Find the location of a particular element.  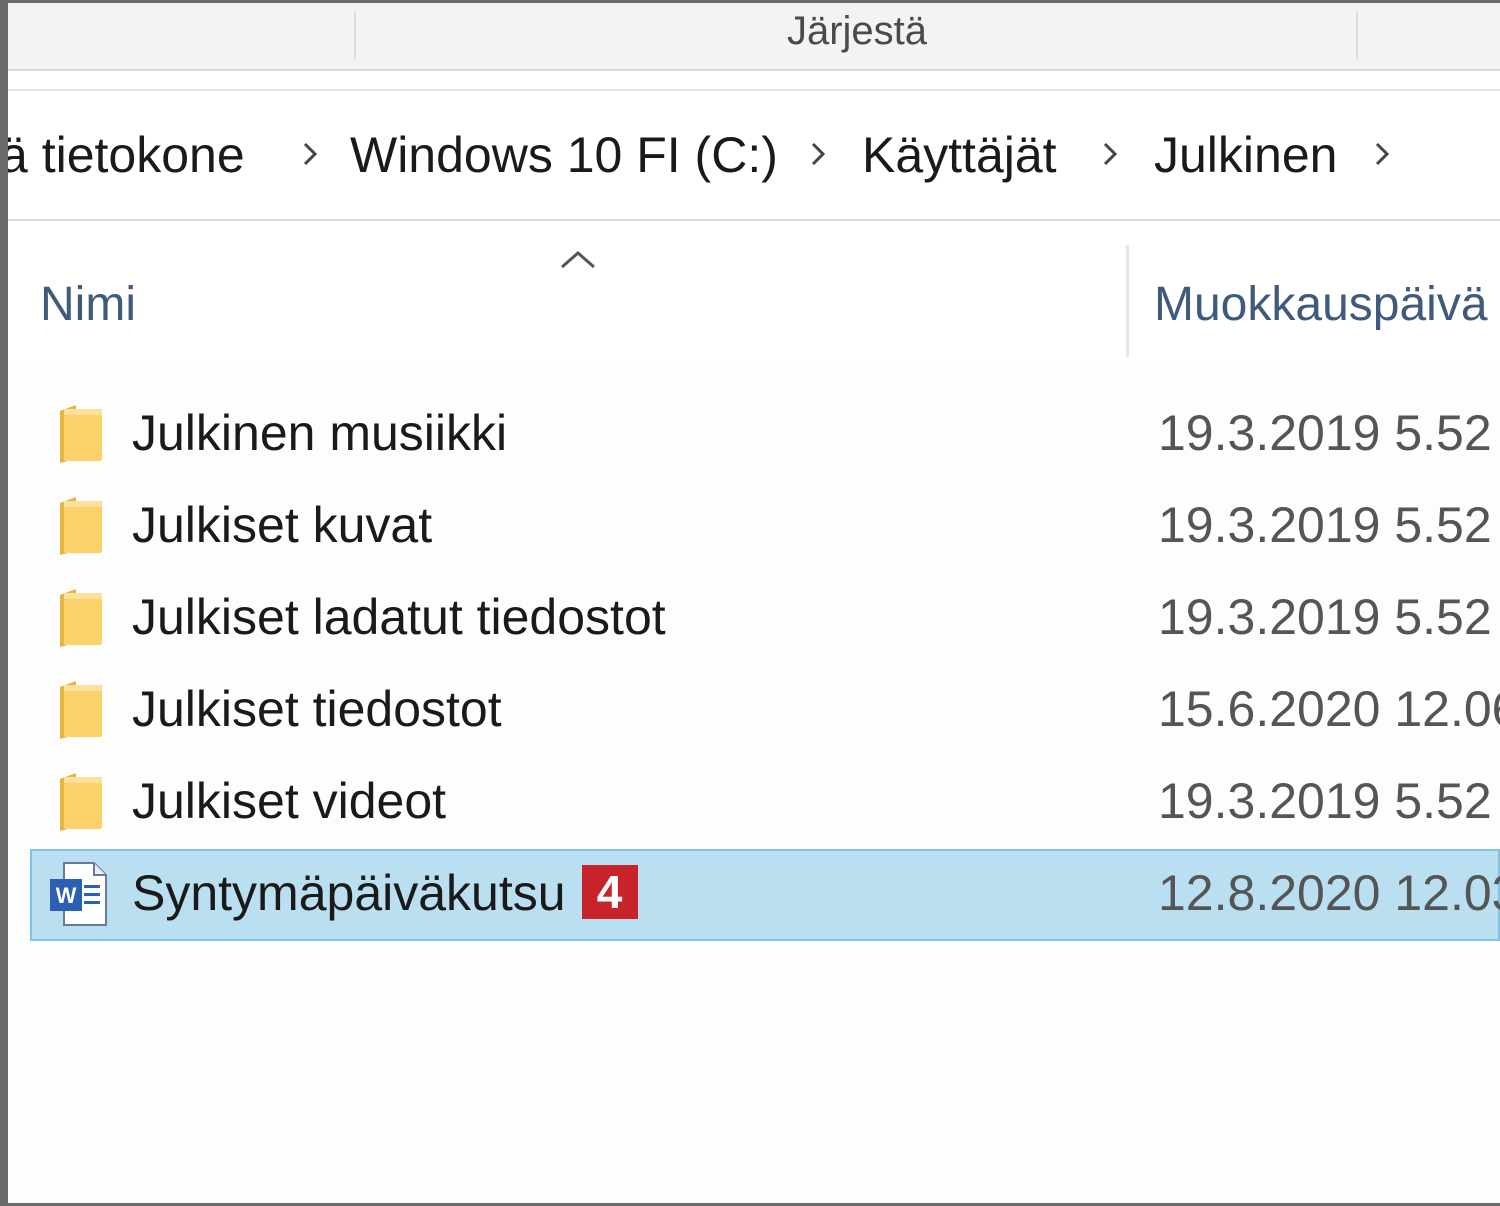

column-header-row: Nimi Muokkauspäivä is located at coordinates (754, 291).